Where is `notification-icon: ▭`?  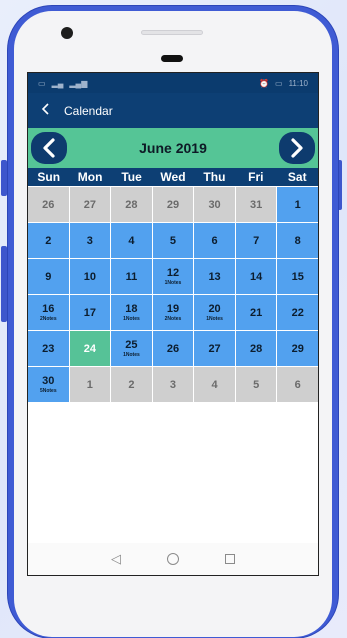 notification-icon: ▭ is located at coordinates (42, 83).